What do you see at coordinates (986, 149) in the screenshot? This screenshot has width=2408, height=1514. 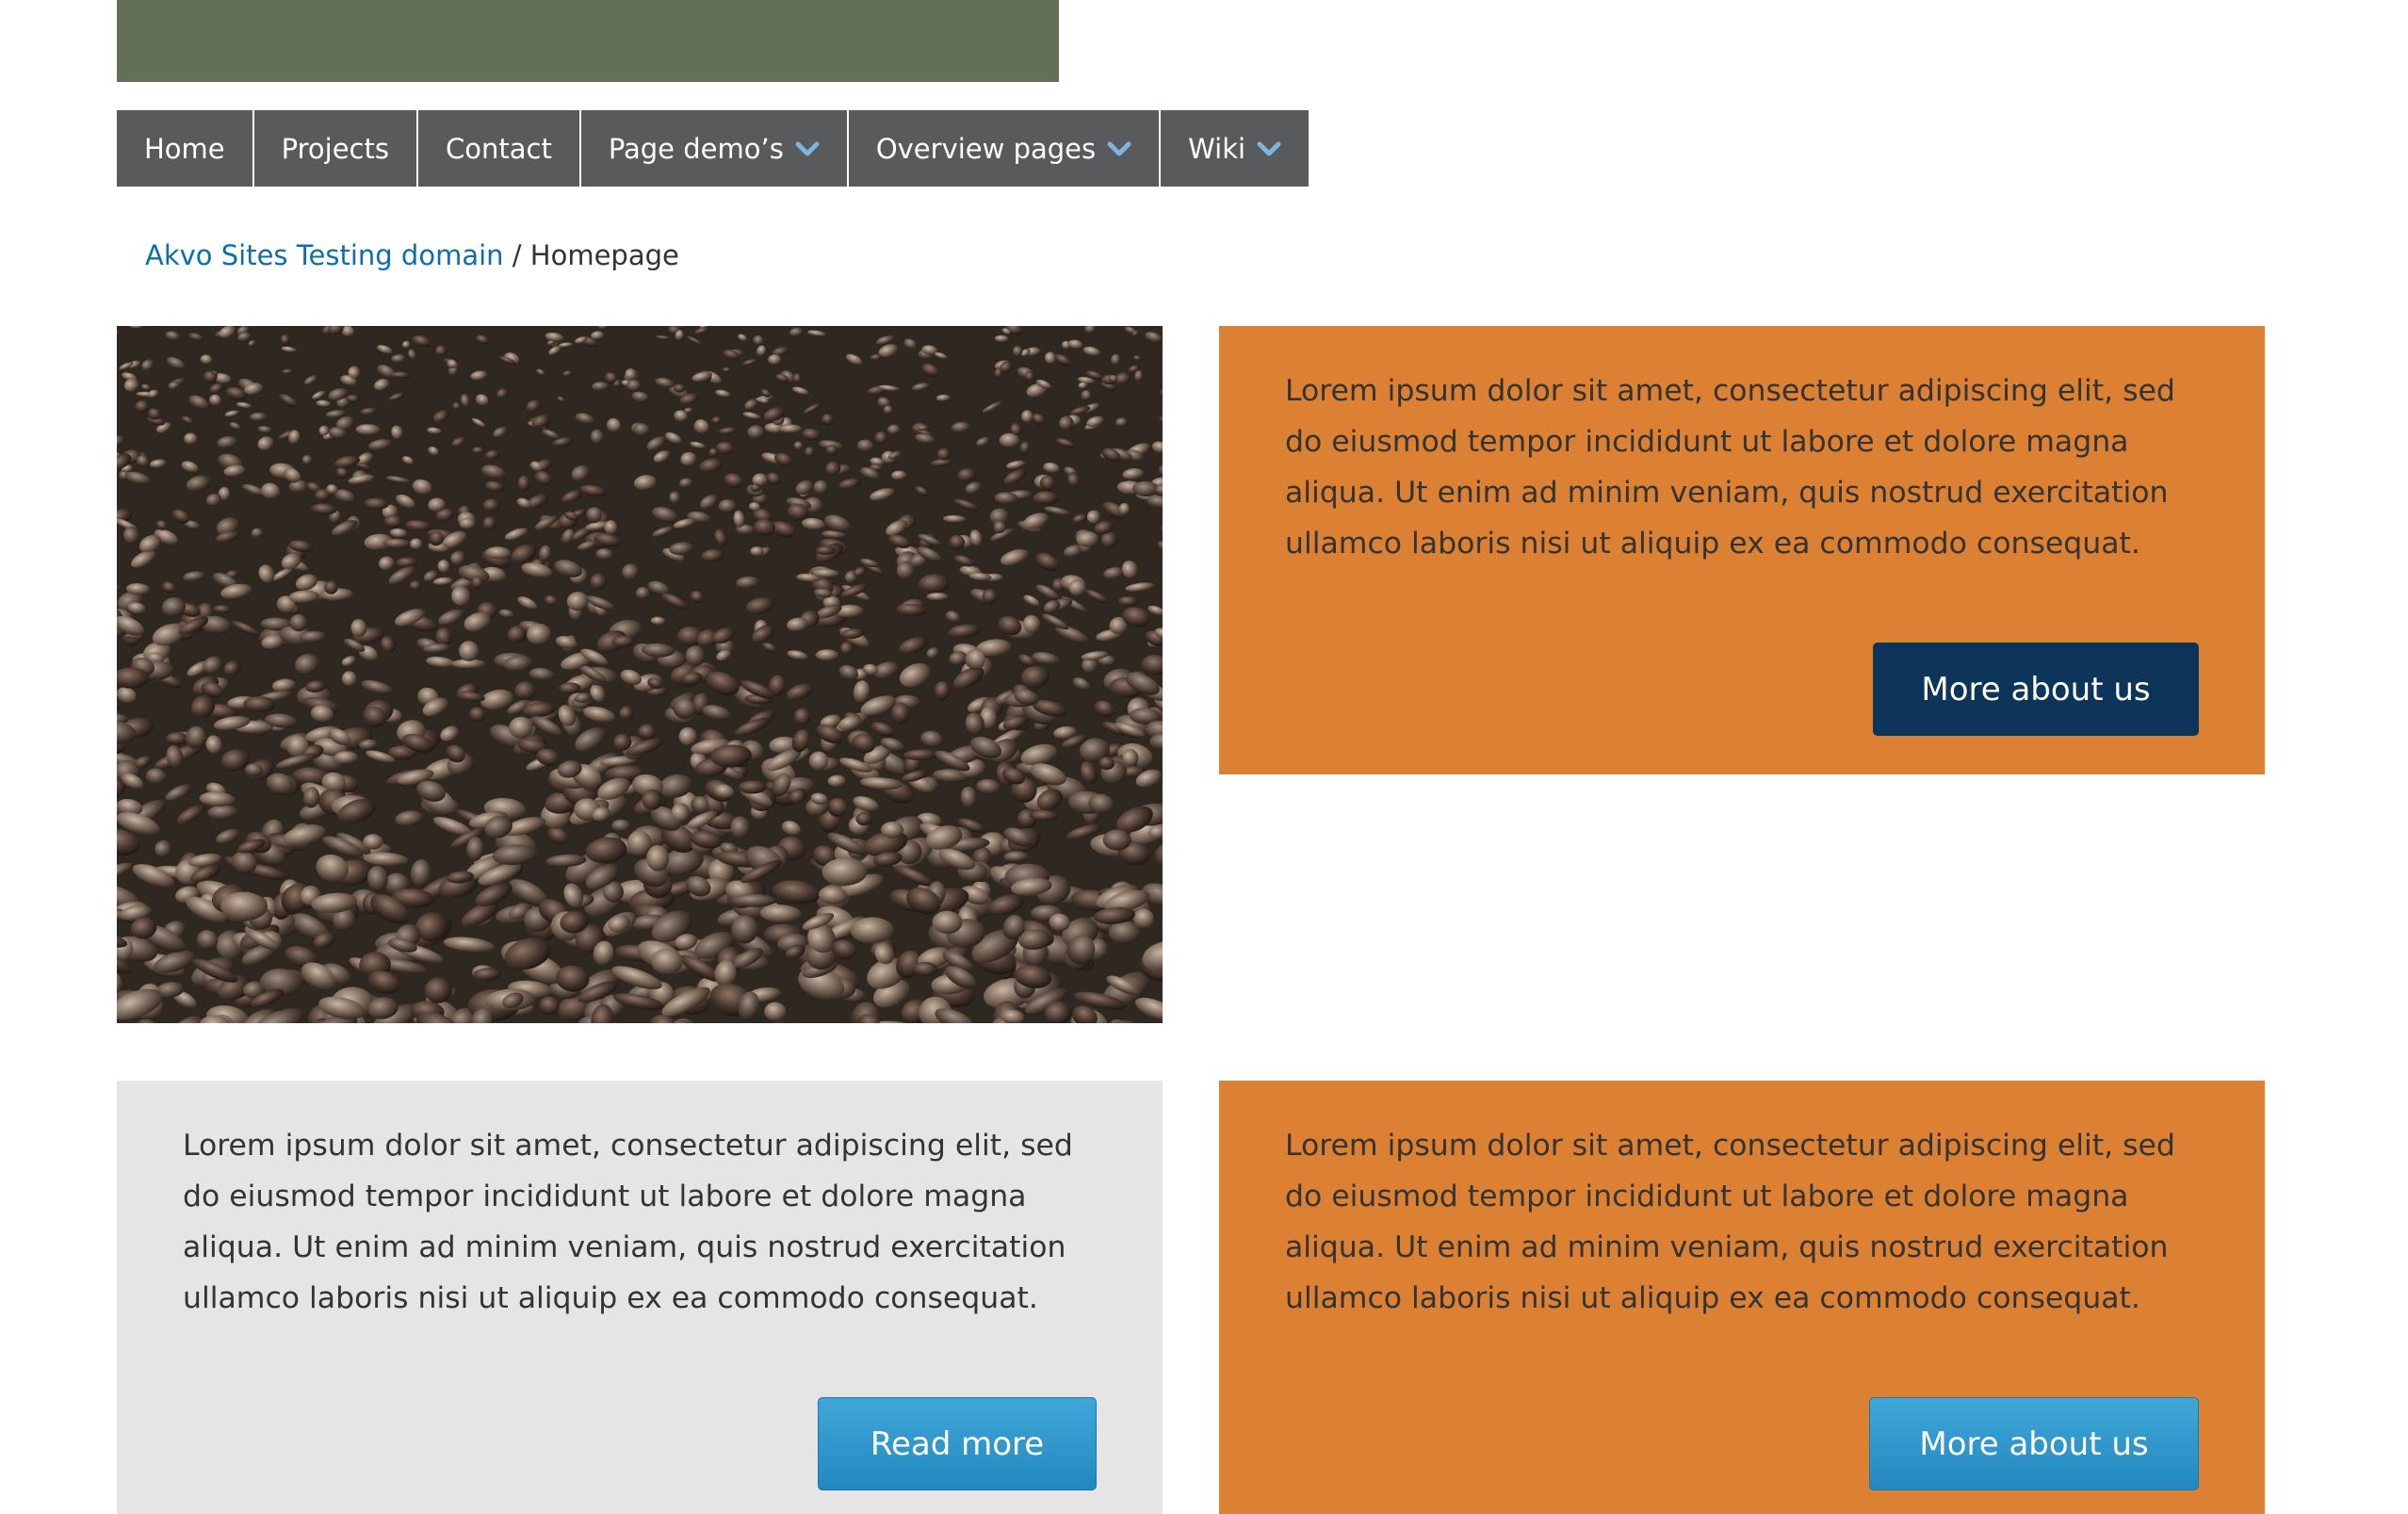 I see `nav-item-label: Overview pages` at bounding box center [986, 149].